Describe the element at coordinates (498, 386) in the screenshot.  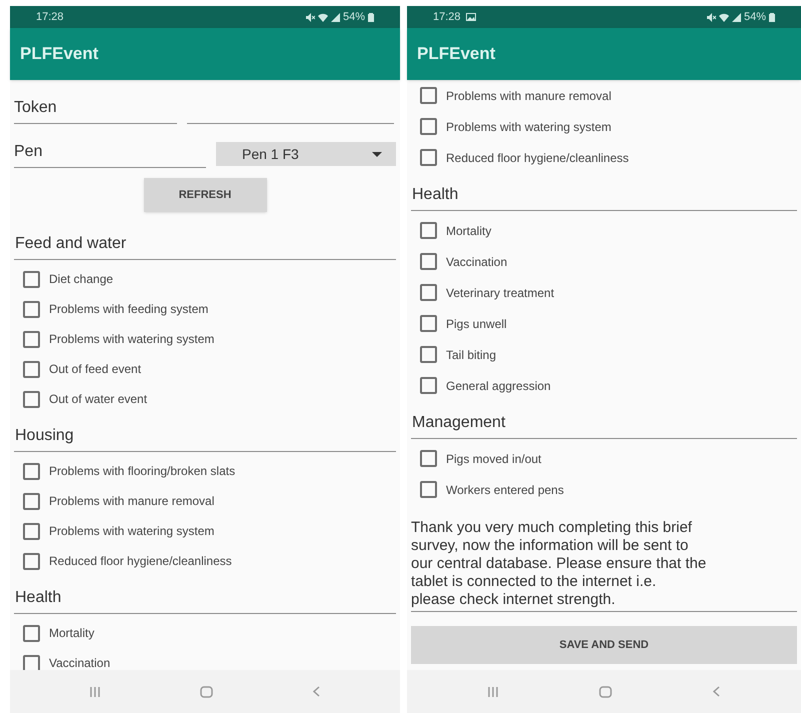
I see `checkbox-label: General aggression` at that location.